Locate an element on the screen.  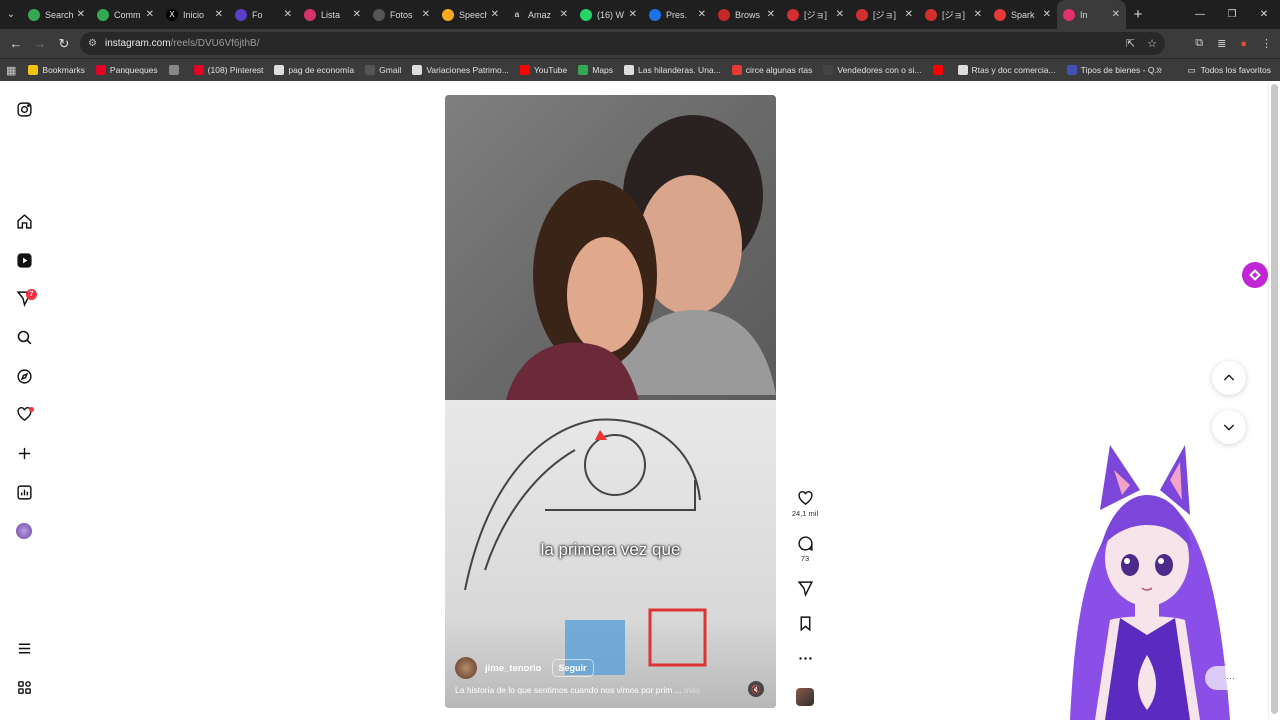
profile-icon: ● is located at coordinates (1243, 44).